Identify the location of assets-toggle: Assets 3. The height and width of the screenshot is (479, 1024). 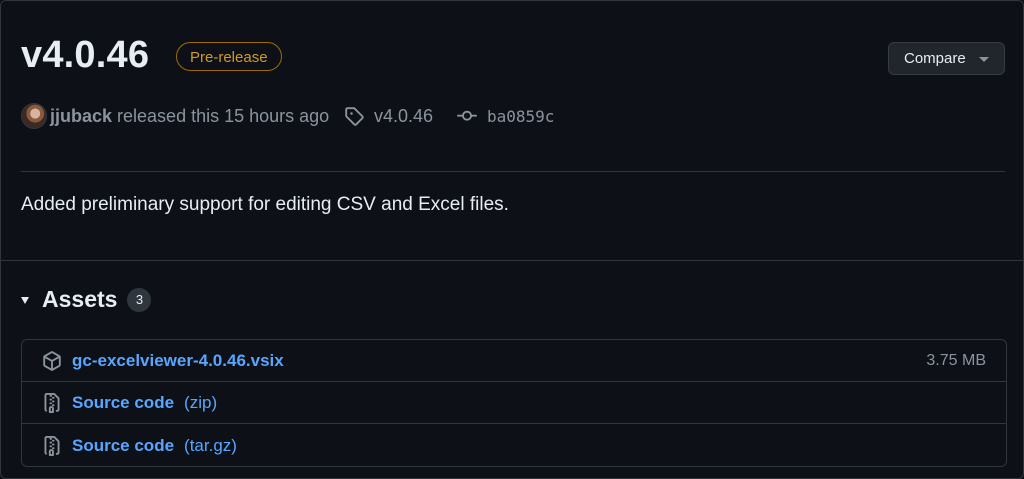
(86, 299).